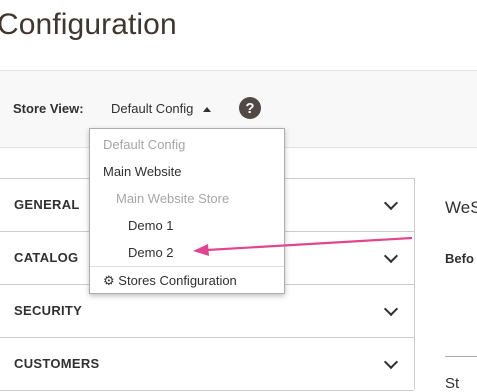 The width and height of the screenshot is (477, 392). Describe the element at coordinates (151, 252) in the screenshot. I see `option-demo-2: Demo 2` at that location.